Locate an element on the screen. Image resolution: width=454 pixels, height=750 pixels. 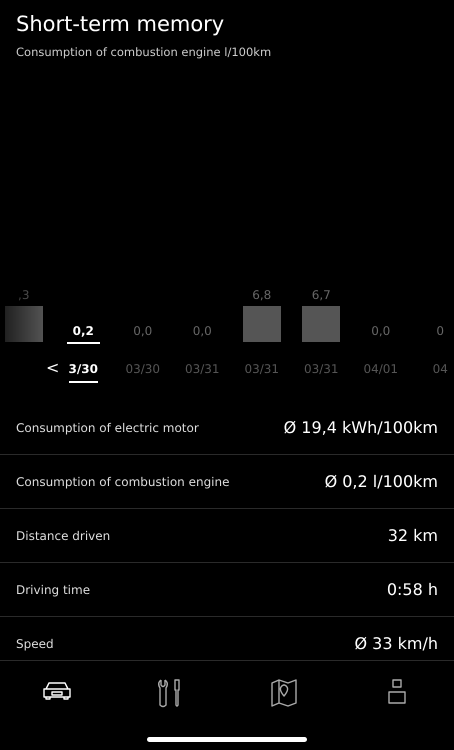
previous-button: < is located at coordinates (53, 368).